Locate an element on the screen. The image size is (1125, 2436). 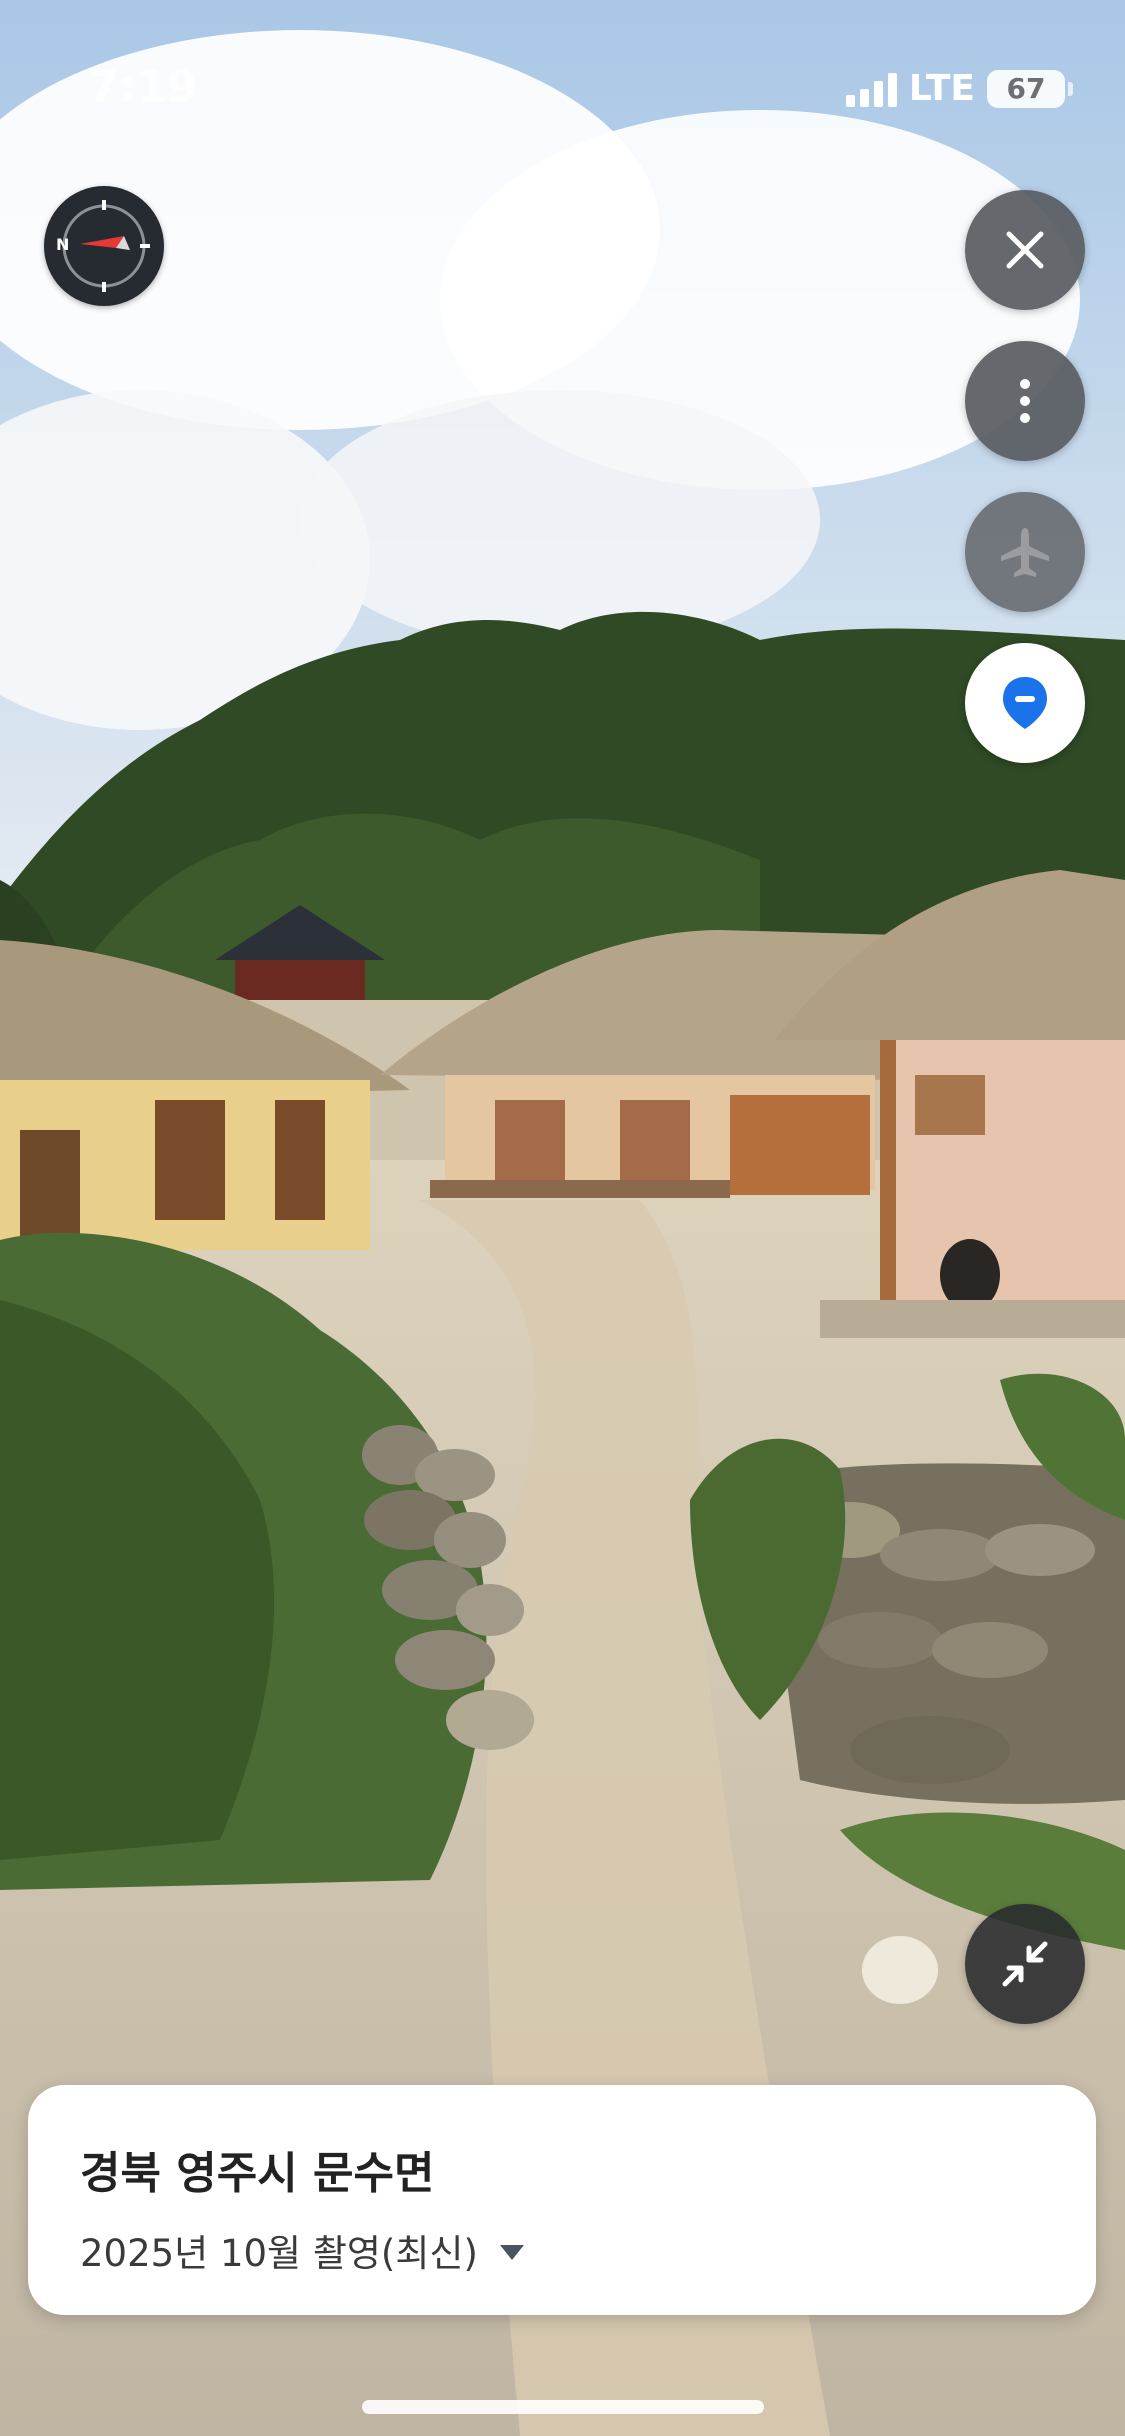
network-type: LTE is located at coordinates (941, 88).